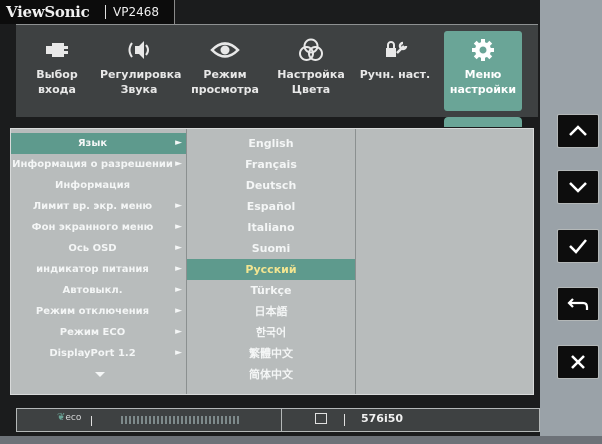 Image resolution: width=602 pixels, height=444 pixels. Describe the element at coordinates (271, 353) in the screenshot. I see `language-option: 繁體中文` at that location.